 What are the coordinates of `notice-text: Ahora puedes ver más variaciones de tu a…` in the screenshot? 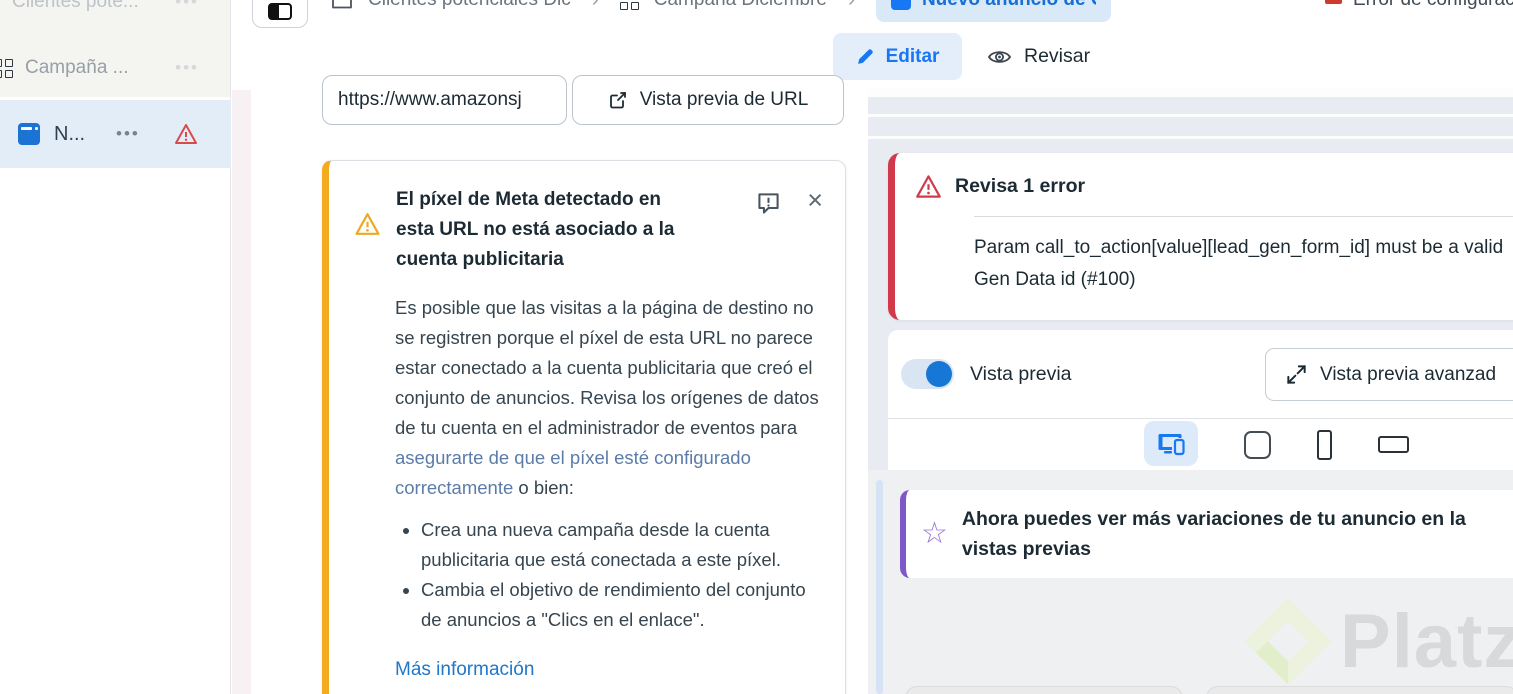 It's located at (1214, 534).